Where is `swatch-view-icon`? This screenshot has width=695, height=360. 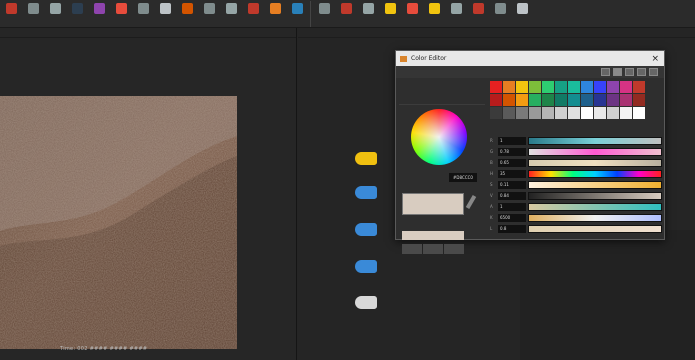
swatch-view-icon is located at coordinates (617, 72).